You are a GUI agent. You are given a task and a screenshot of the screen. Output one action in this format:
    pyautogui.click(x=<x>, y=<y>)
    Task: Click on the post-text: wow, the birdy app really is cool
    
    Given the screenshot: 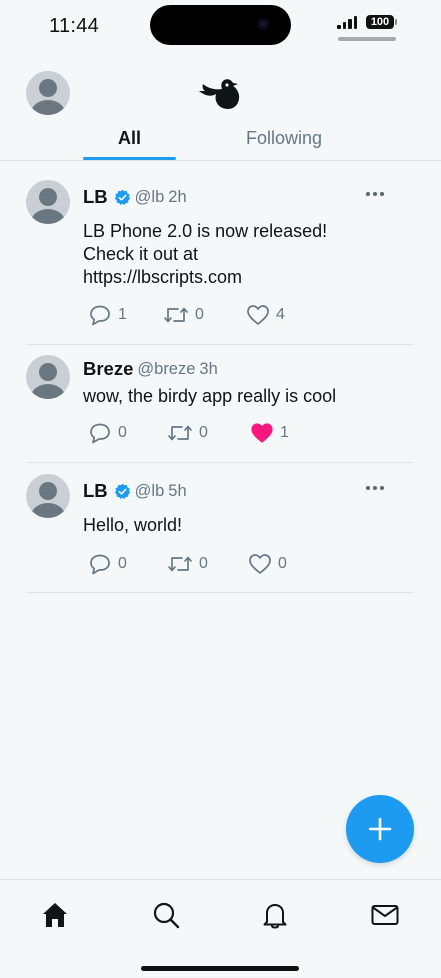 What is the action you would take?
    pyautogui.click(x=209, y=396)
    